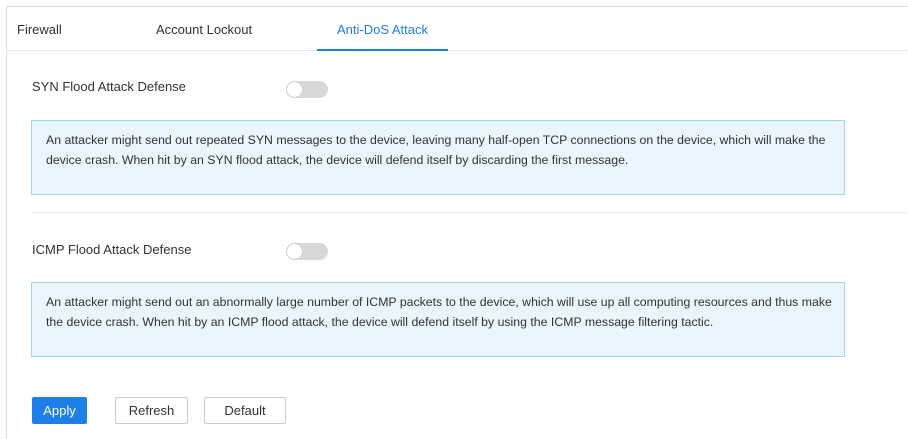  What do you see at coordinates (457, 29) in the screenshot?
I see `tab-bar: Firewall Account Lockout Anti-DoS Attack` at bounding box center [457, 29].